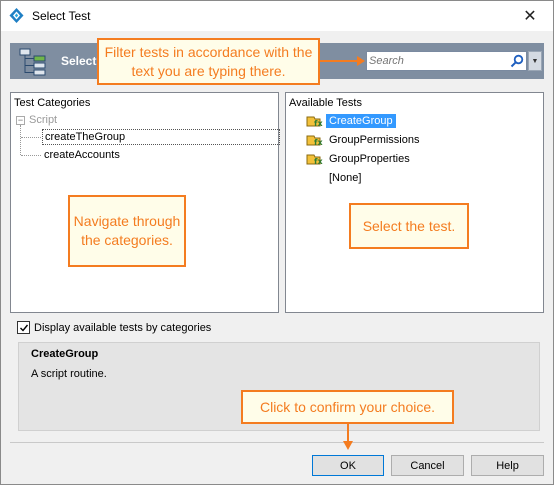 Image resolution: width=554 pixels, height=485 pixels. I want to click on test-categories-header: Test Categories, so click(52, 103).